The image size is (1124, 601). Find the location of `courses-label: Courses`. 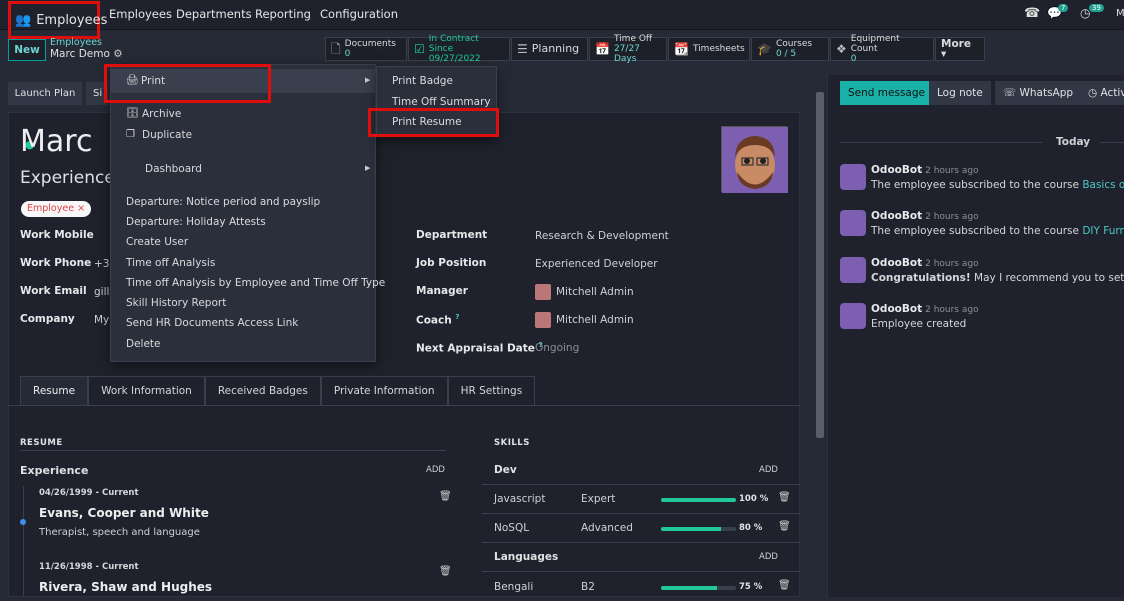

courses-label: Courses is located at coordinates (794, 44).